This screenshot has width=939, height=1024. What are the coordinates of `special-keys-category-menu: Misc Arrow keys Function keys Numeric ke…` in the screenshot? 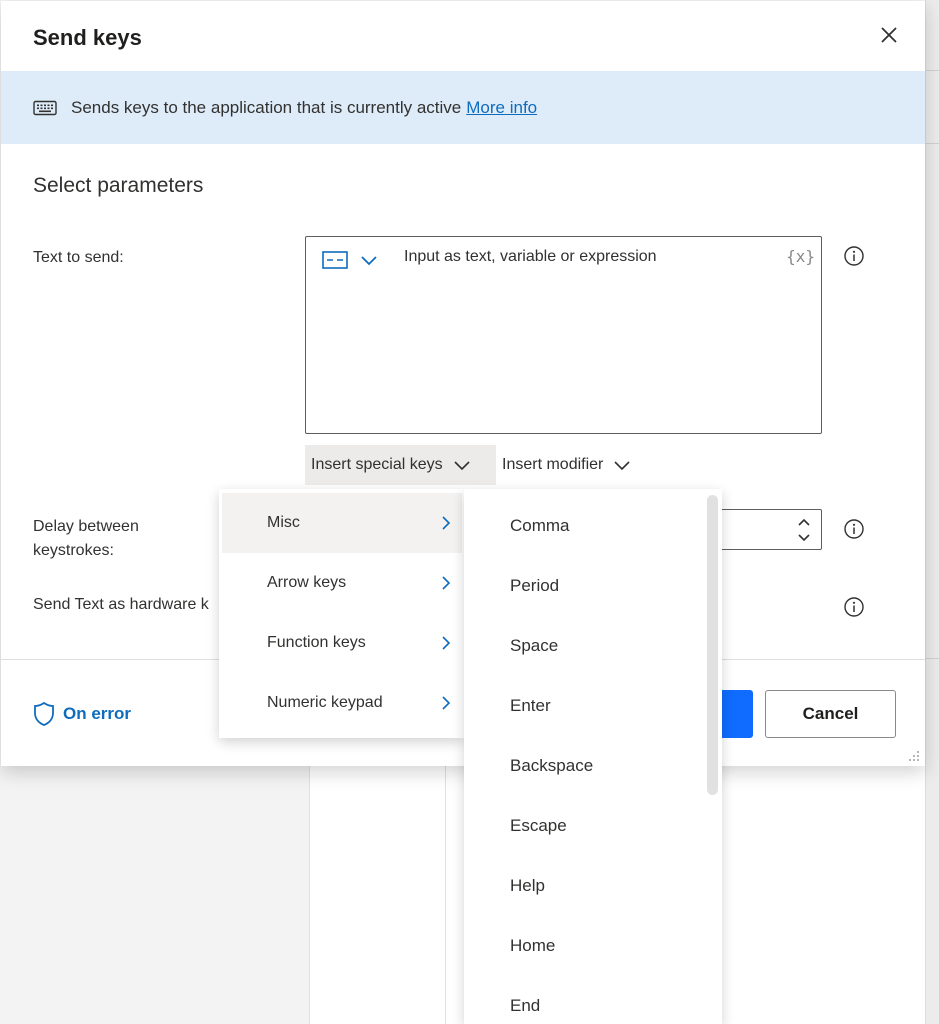 It's located at (341, 613).